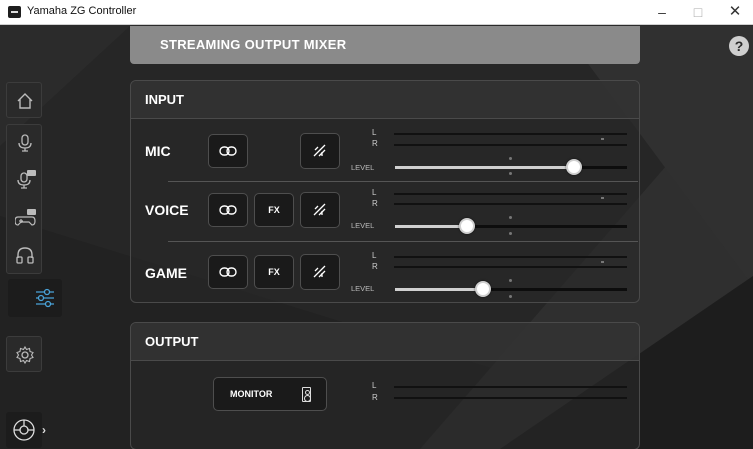  I want to click on sidebar-item-headphones, so click(25, 255).